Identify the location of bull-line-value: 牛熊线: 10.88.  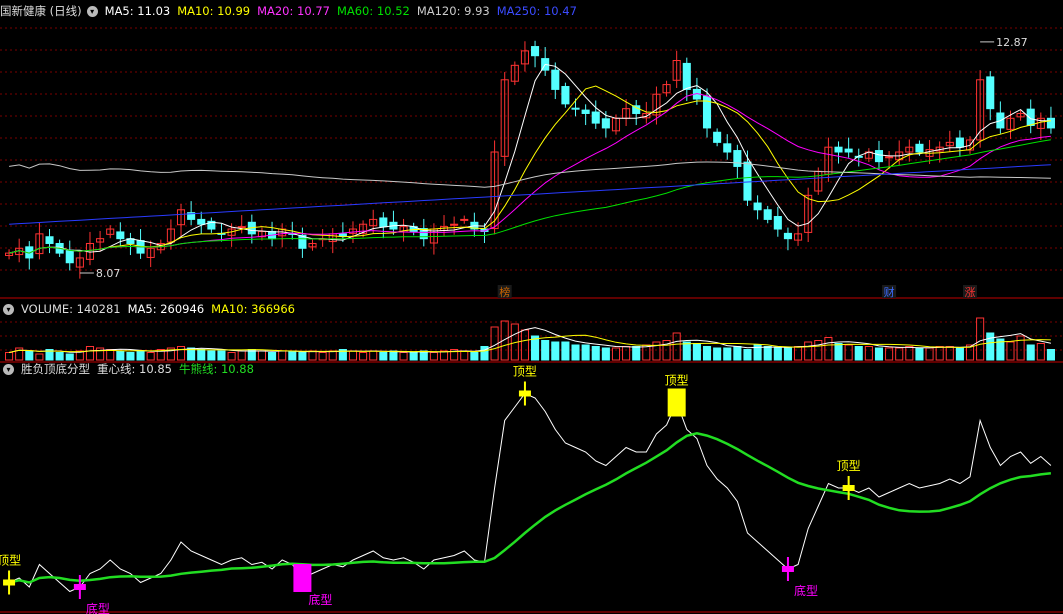
(216, 369).